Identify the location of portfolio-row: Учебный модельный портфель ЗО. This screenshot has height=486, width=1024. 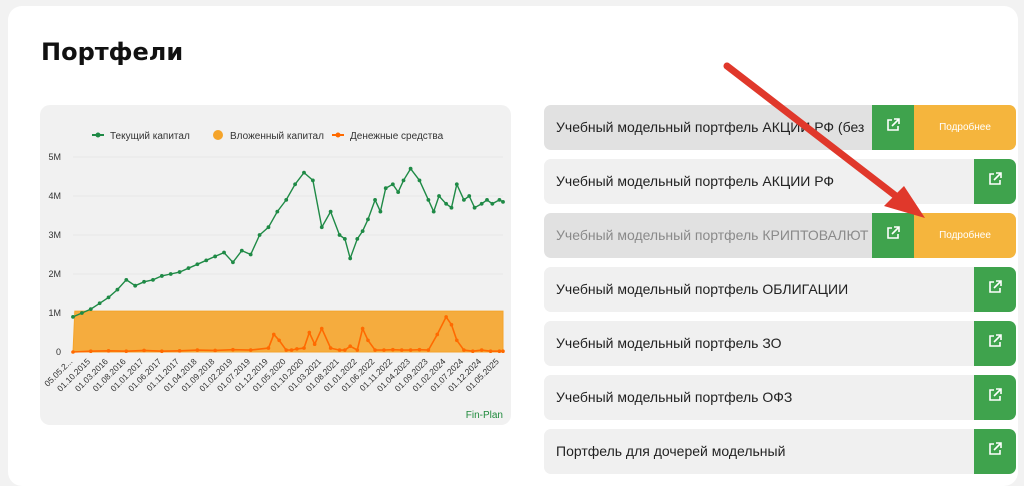
(780, 343).